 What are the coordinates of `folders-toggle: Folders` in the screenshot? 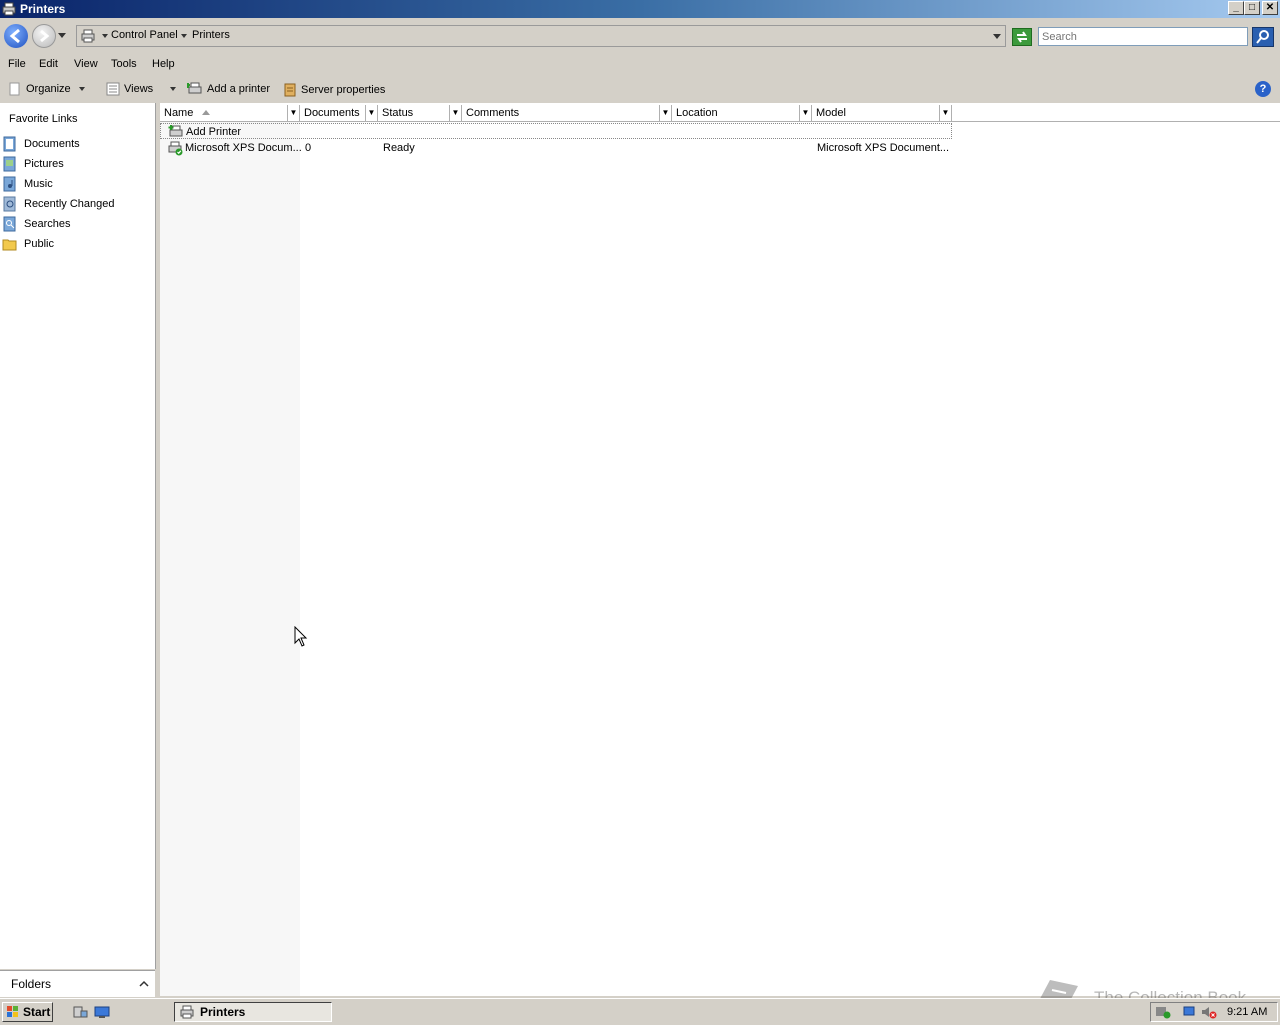 It's located at (77, 983).